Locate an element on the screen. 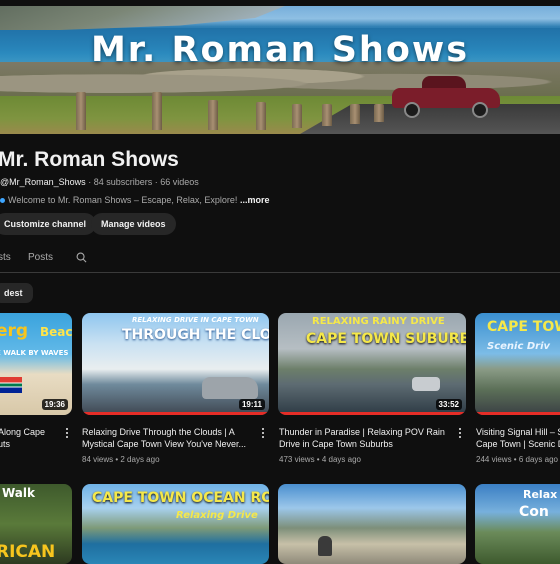 This screenshot has width=560, height=564. upload-age: 2 days ago is located at coordinates (140, 459).